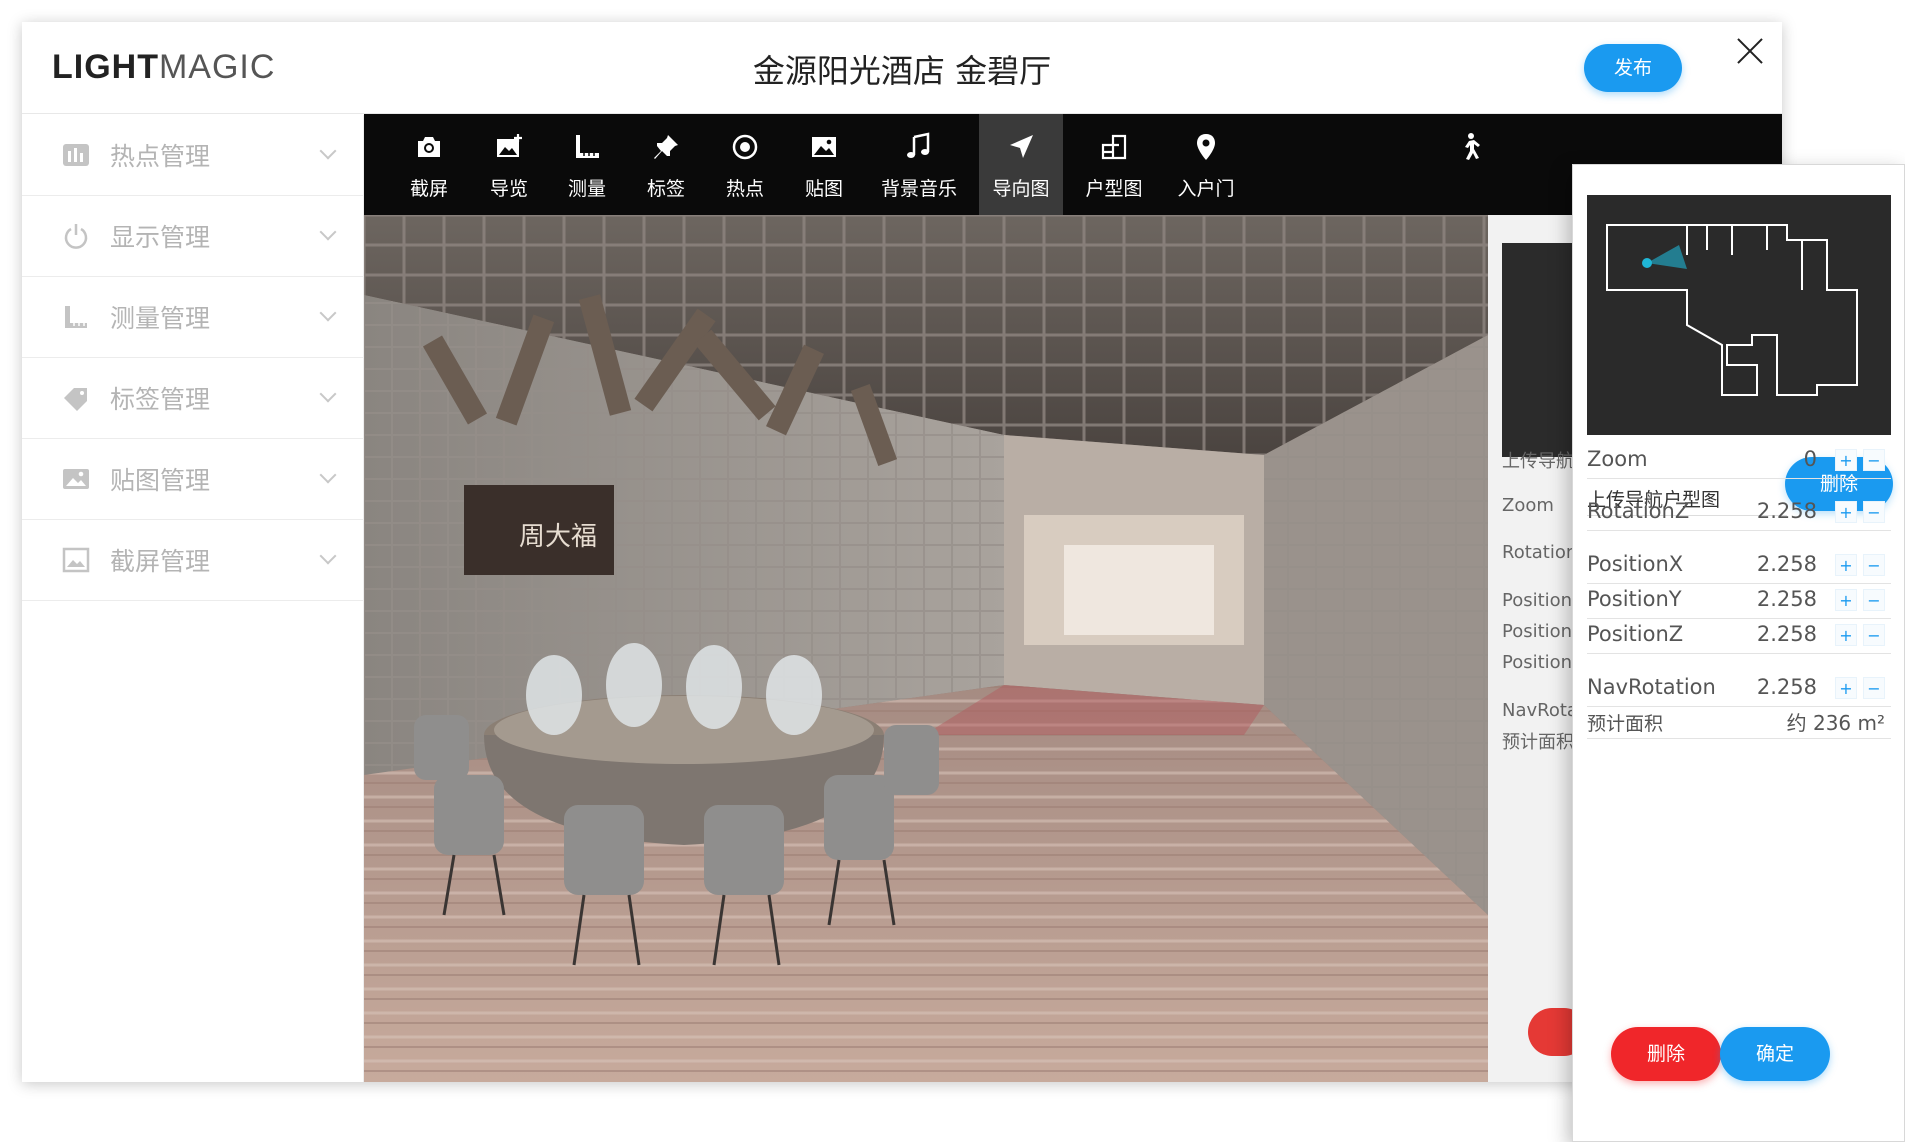  Describe the element at coordinates (1739, 565) in the screenshot. I see `field-row-positionx: PositionX 2.258 + −` at that location.